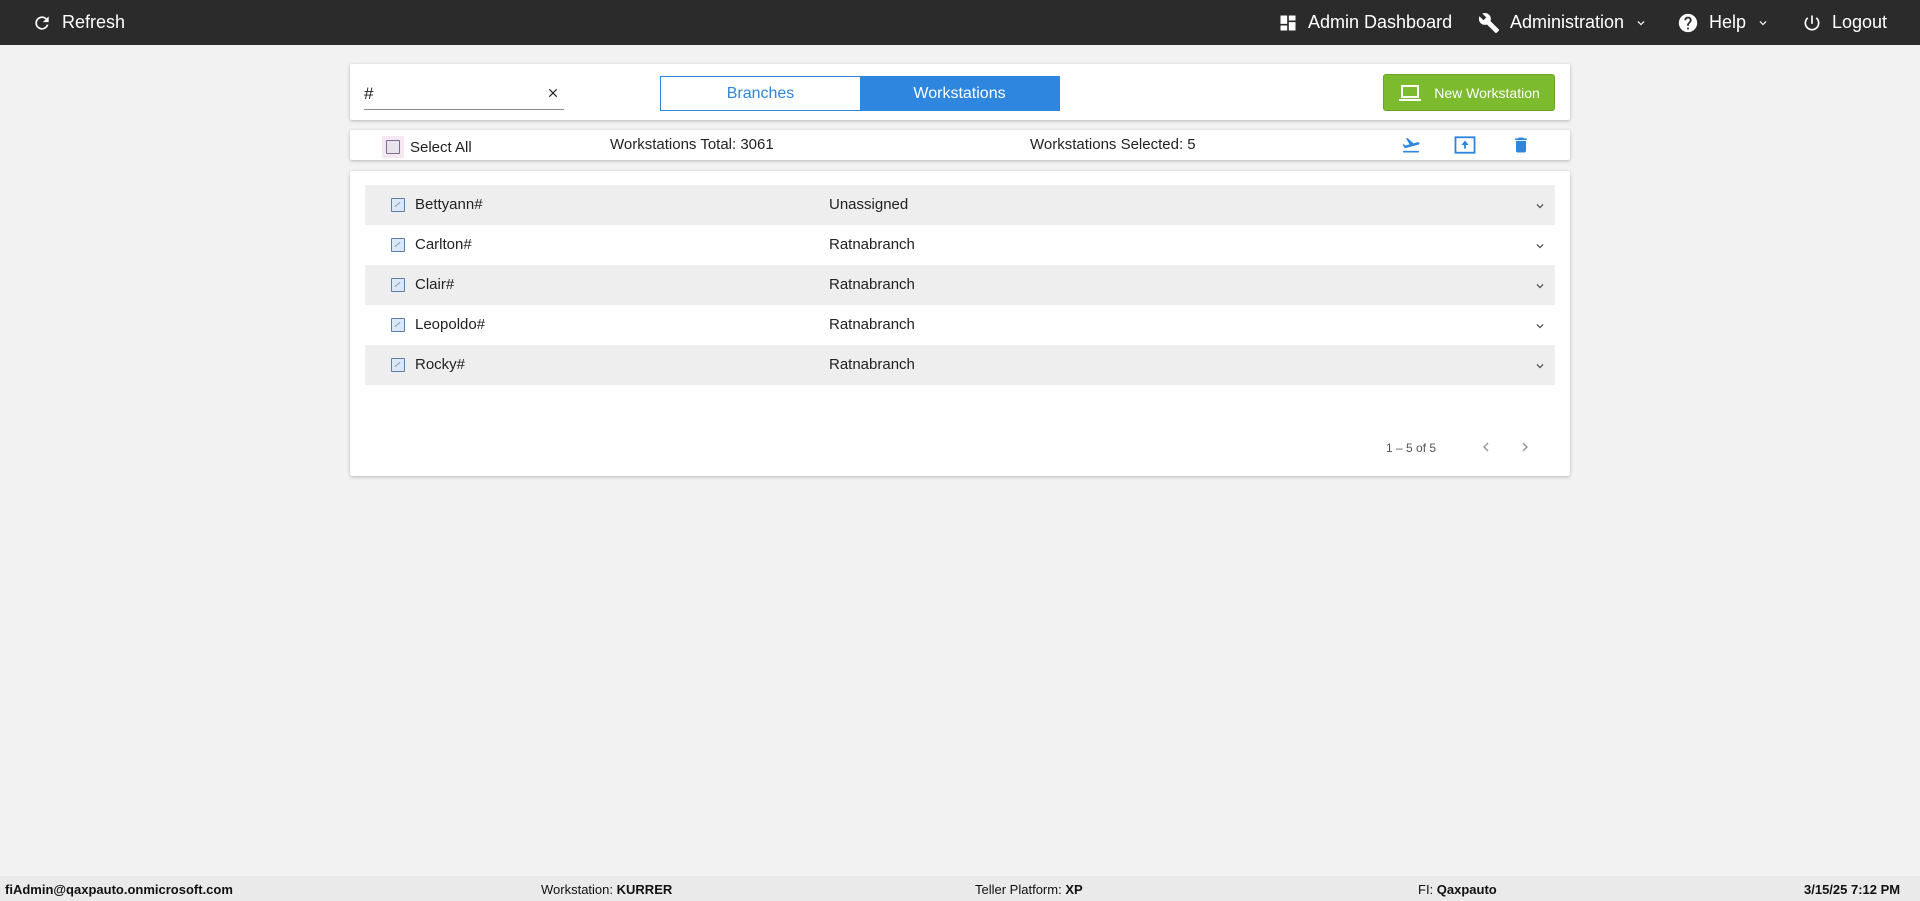 The width and height of the screenshot is (1920, 901). I want to click on logout-button: Logout, so click(1844, 22).